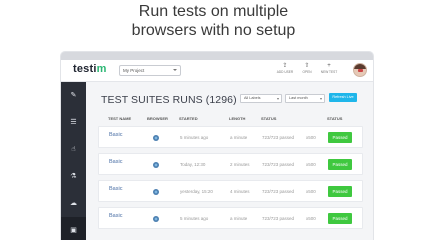 This screenshot has width=427, height=240. Describe the element at coordinates (188, 118) in the screenshot. I see `column-header: STARTED` at that location.